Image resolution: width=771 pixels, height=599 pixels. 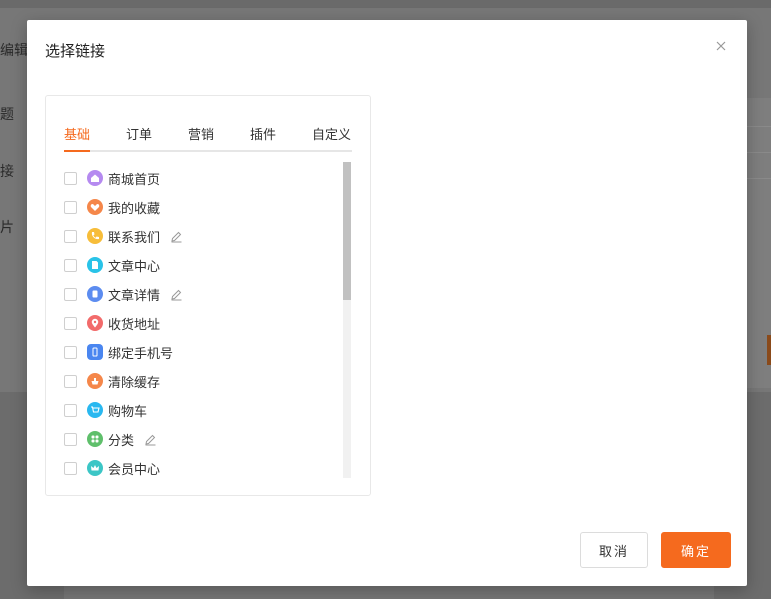 I want to click on location-icon, so click(x=95, y=323).